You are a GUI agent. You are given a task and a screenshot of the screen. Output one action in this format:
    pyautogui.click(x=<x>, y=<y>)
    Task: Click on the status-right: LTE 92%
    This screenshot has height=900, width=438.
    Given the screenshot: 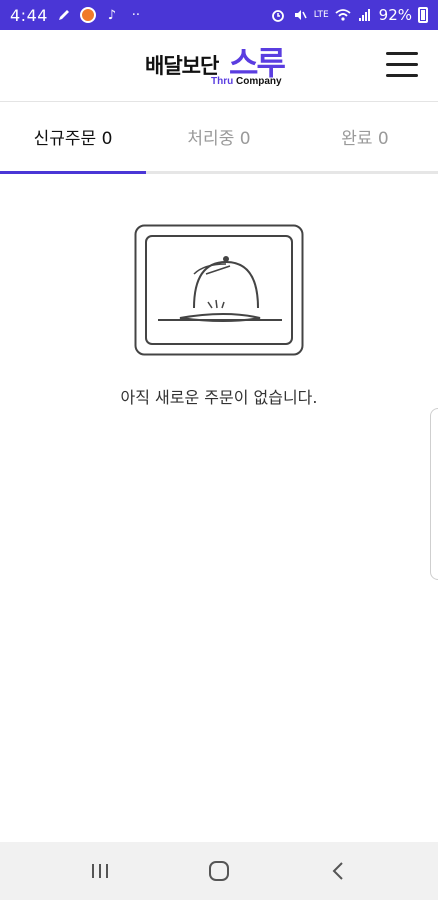 What is the action you would take?
    pyautogui.click(x=349, y=15)
    